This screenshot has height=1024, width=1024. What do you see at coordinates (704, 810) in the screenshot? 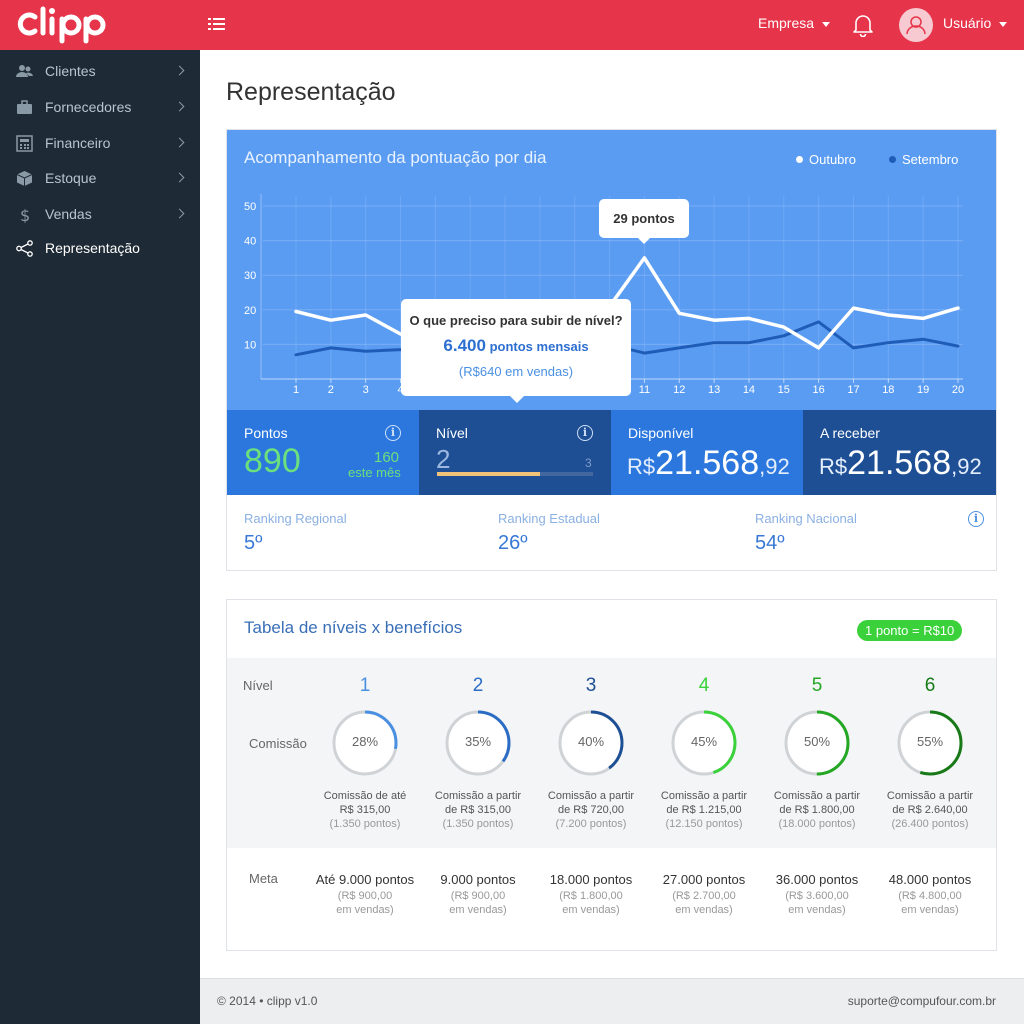
I see `desc-line: de R$ 1.215,00` at bounding box center [704, 810].